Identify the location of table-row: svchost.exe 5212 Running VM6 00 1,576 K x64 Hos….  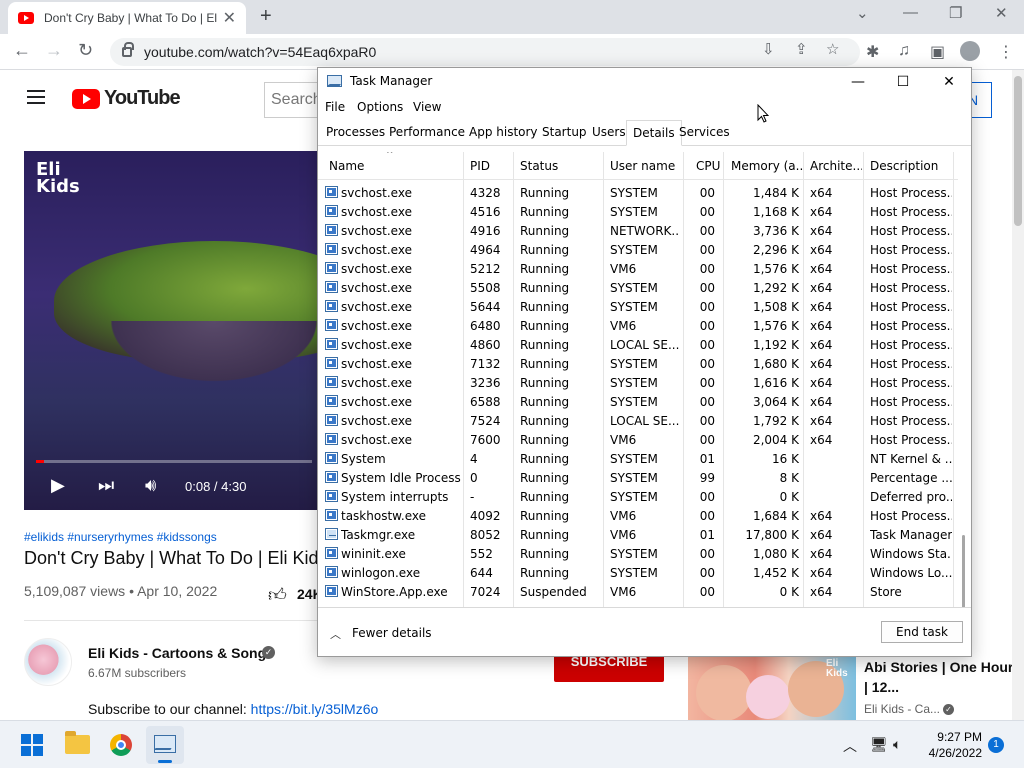
(638, 268).